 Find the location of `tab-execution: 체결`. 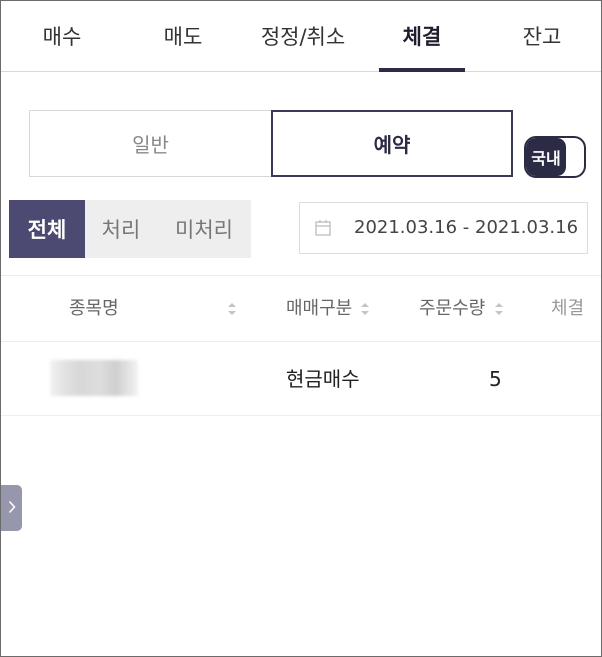

tab-execution: 체결 is located at coordinates (422, 36).